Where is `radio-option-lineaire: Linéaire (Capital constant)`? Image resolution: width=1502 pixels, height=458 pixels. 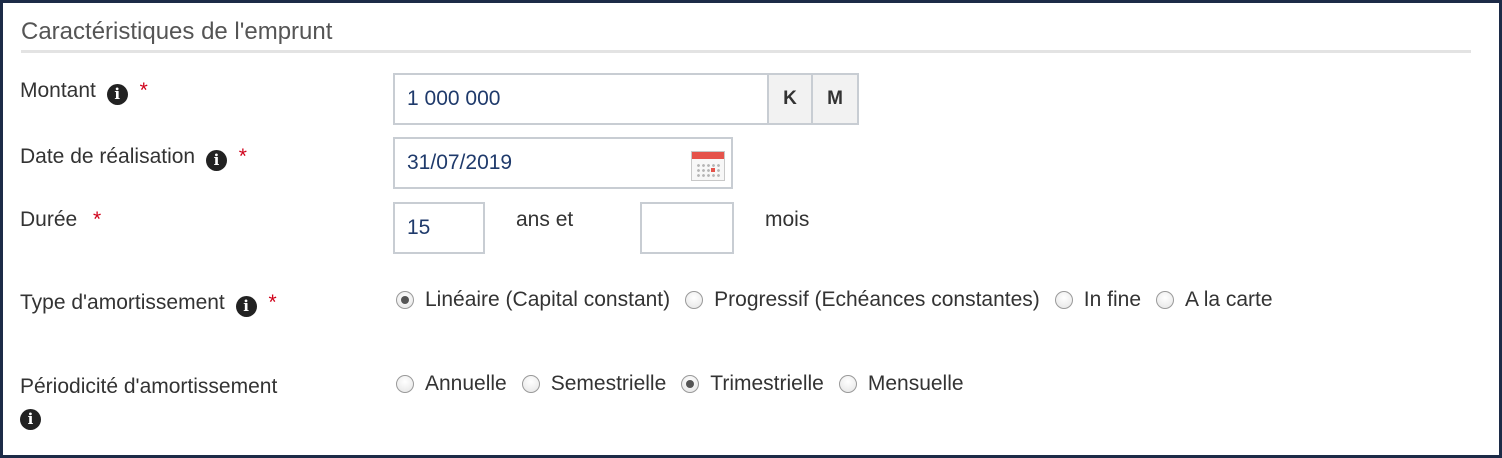 radio-option-lineaire: Linéaire (Capital constant) is located at coordinates (533, 300).